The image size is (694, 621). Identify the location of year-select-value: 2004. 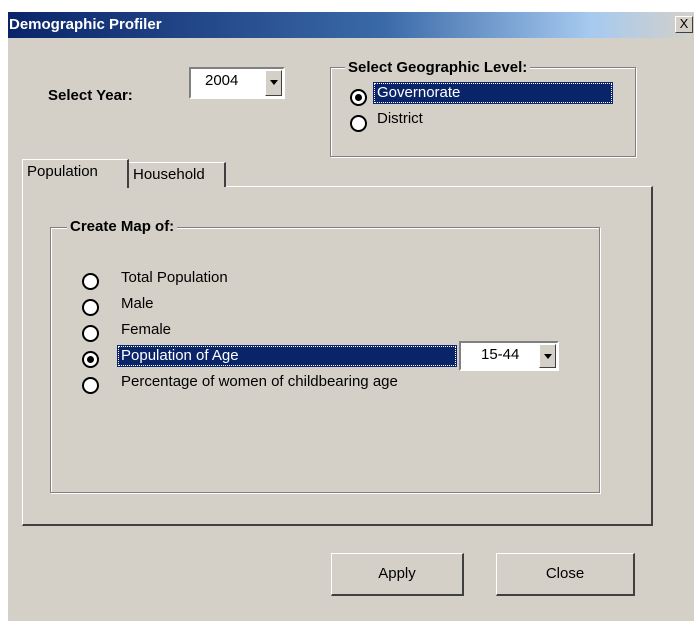
(222, 80).